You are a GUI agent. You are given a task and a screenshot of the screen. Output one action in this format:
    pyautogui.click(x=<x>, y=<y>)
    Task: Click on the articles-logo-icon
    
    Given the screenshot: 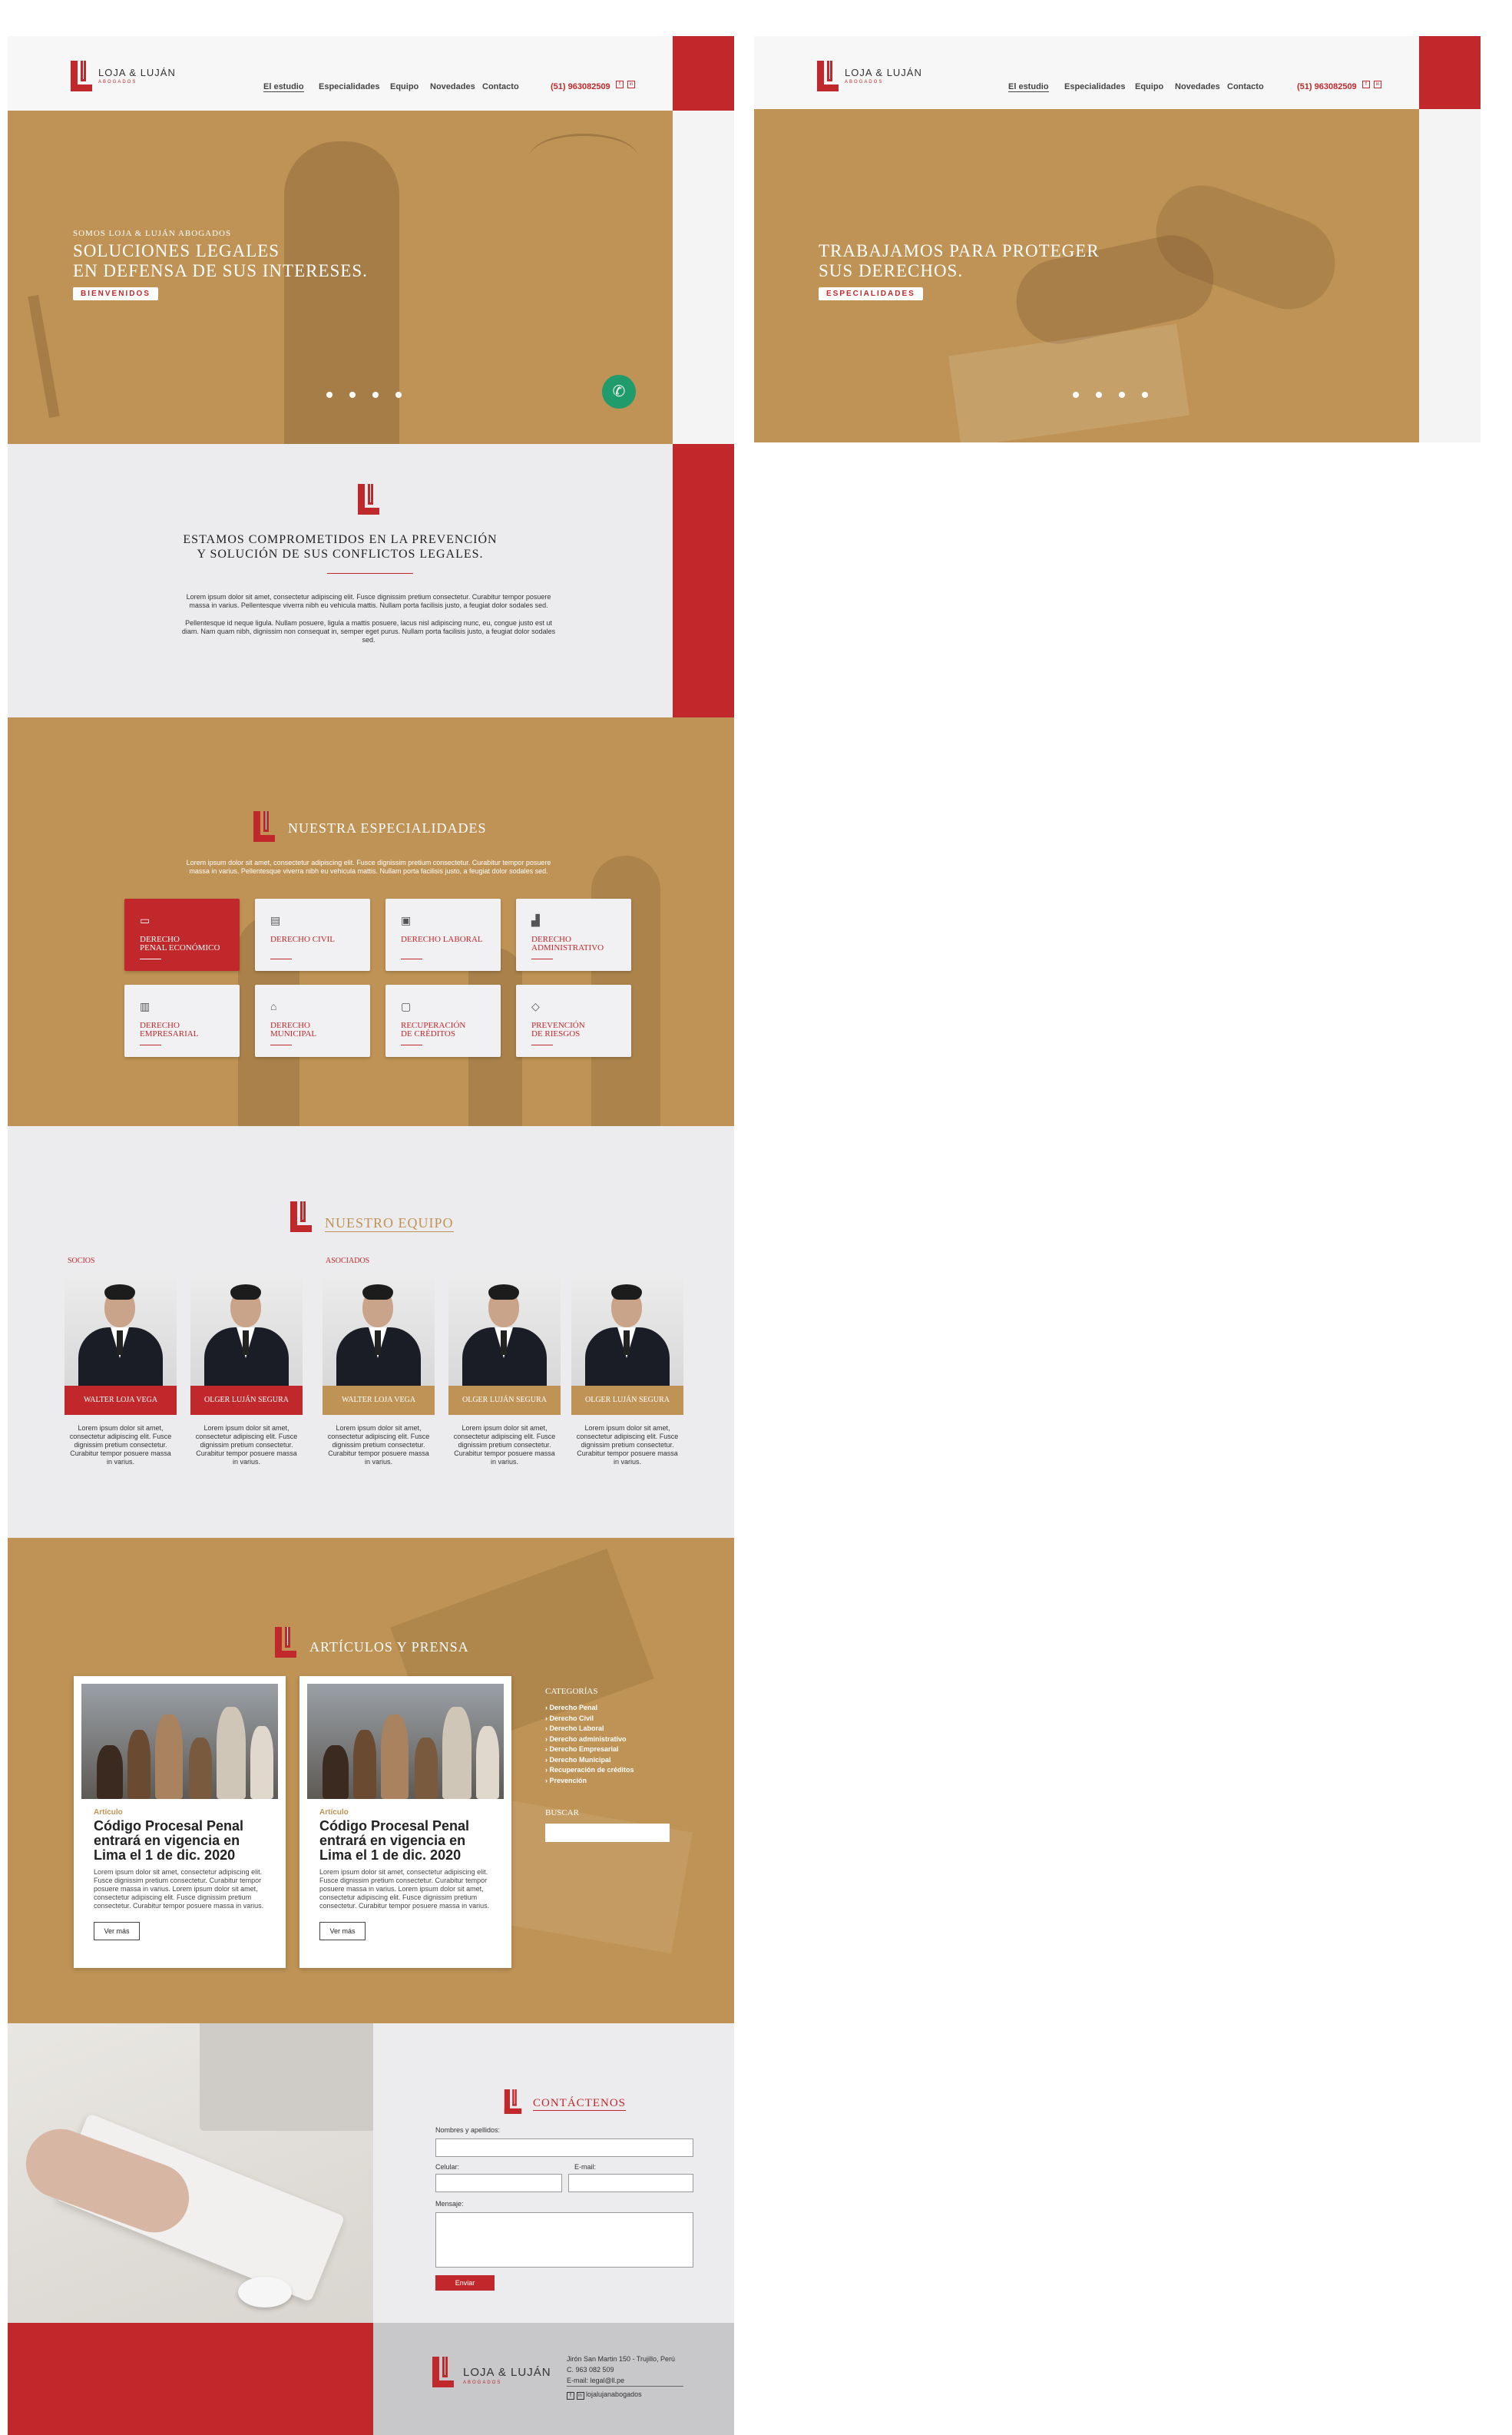 What is the action you would take?
    pyautogui.click(x=286, y=1642)
    